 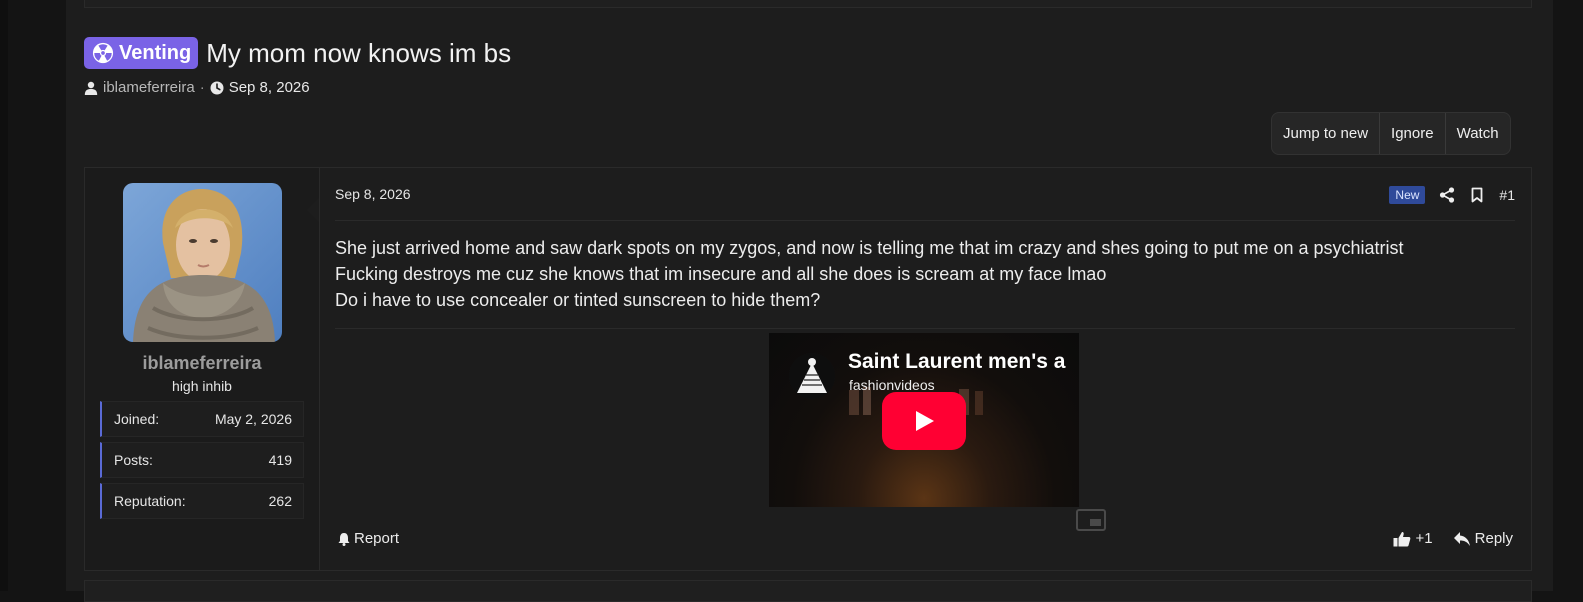 What do you see at coordinates (91, 88) in the screenshot?
I see `user-icon` at bounding box center [91, 88].